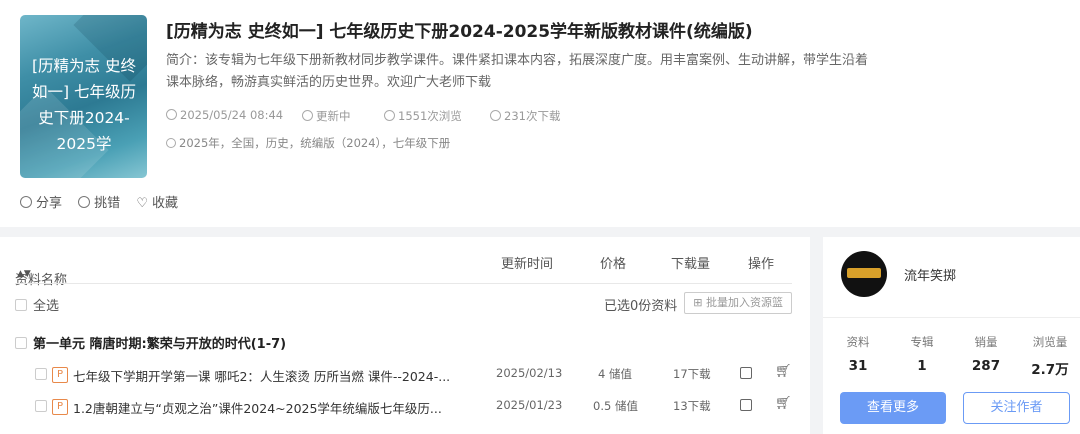 The image size is (1080, 434). I want to click on tags-text: 2025年，全国，历史，统编版（2024），七年级下册, so click(315, 143).